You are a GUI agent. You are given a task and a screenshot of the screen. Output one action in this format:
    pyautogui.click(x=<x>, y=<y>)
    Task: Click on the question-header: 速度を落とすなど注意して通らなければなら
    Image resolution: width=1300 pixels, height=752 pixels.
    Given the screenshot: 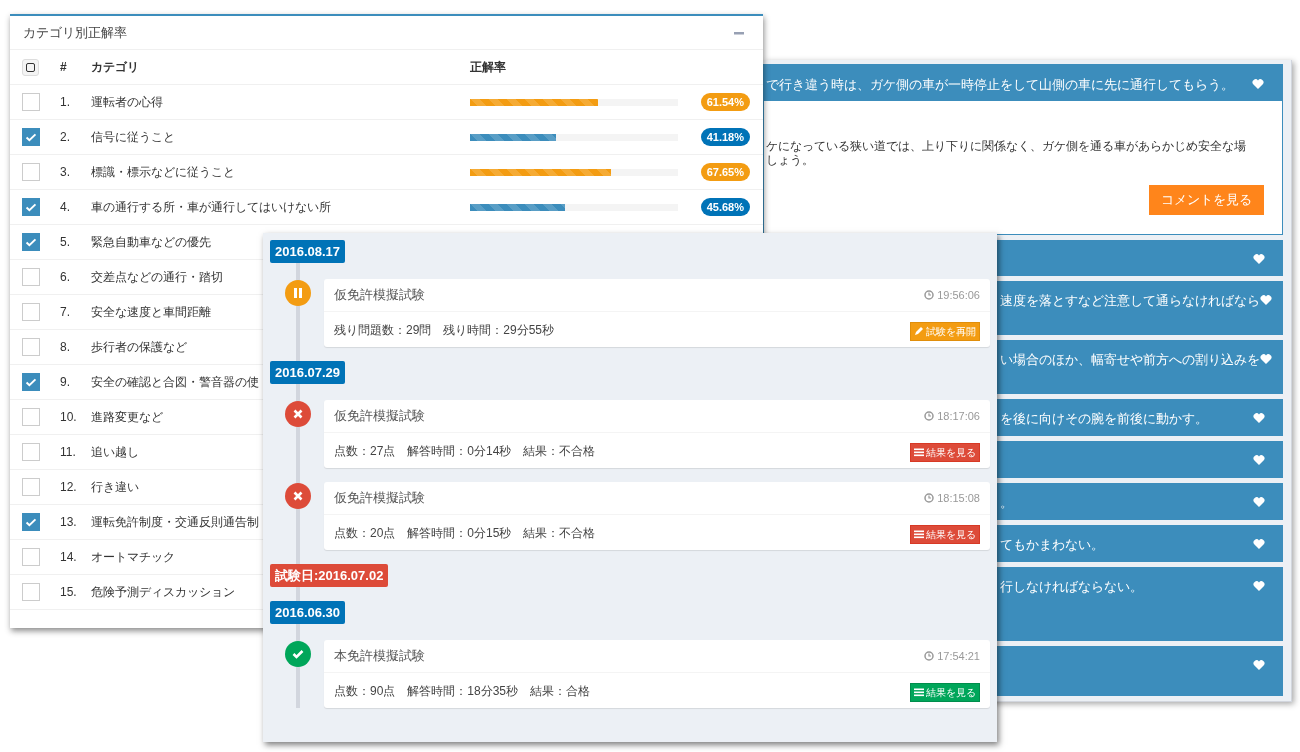 What is the action you would take?
    pyautogui.click(x=1140, y=308)
    